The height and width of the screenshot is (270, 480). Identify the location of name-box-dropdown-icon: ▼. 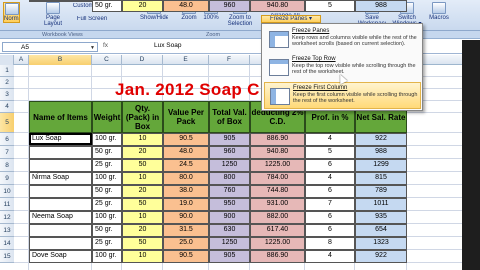
(92, 48).